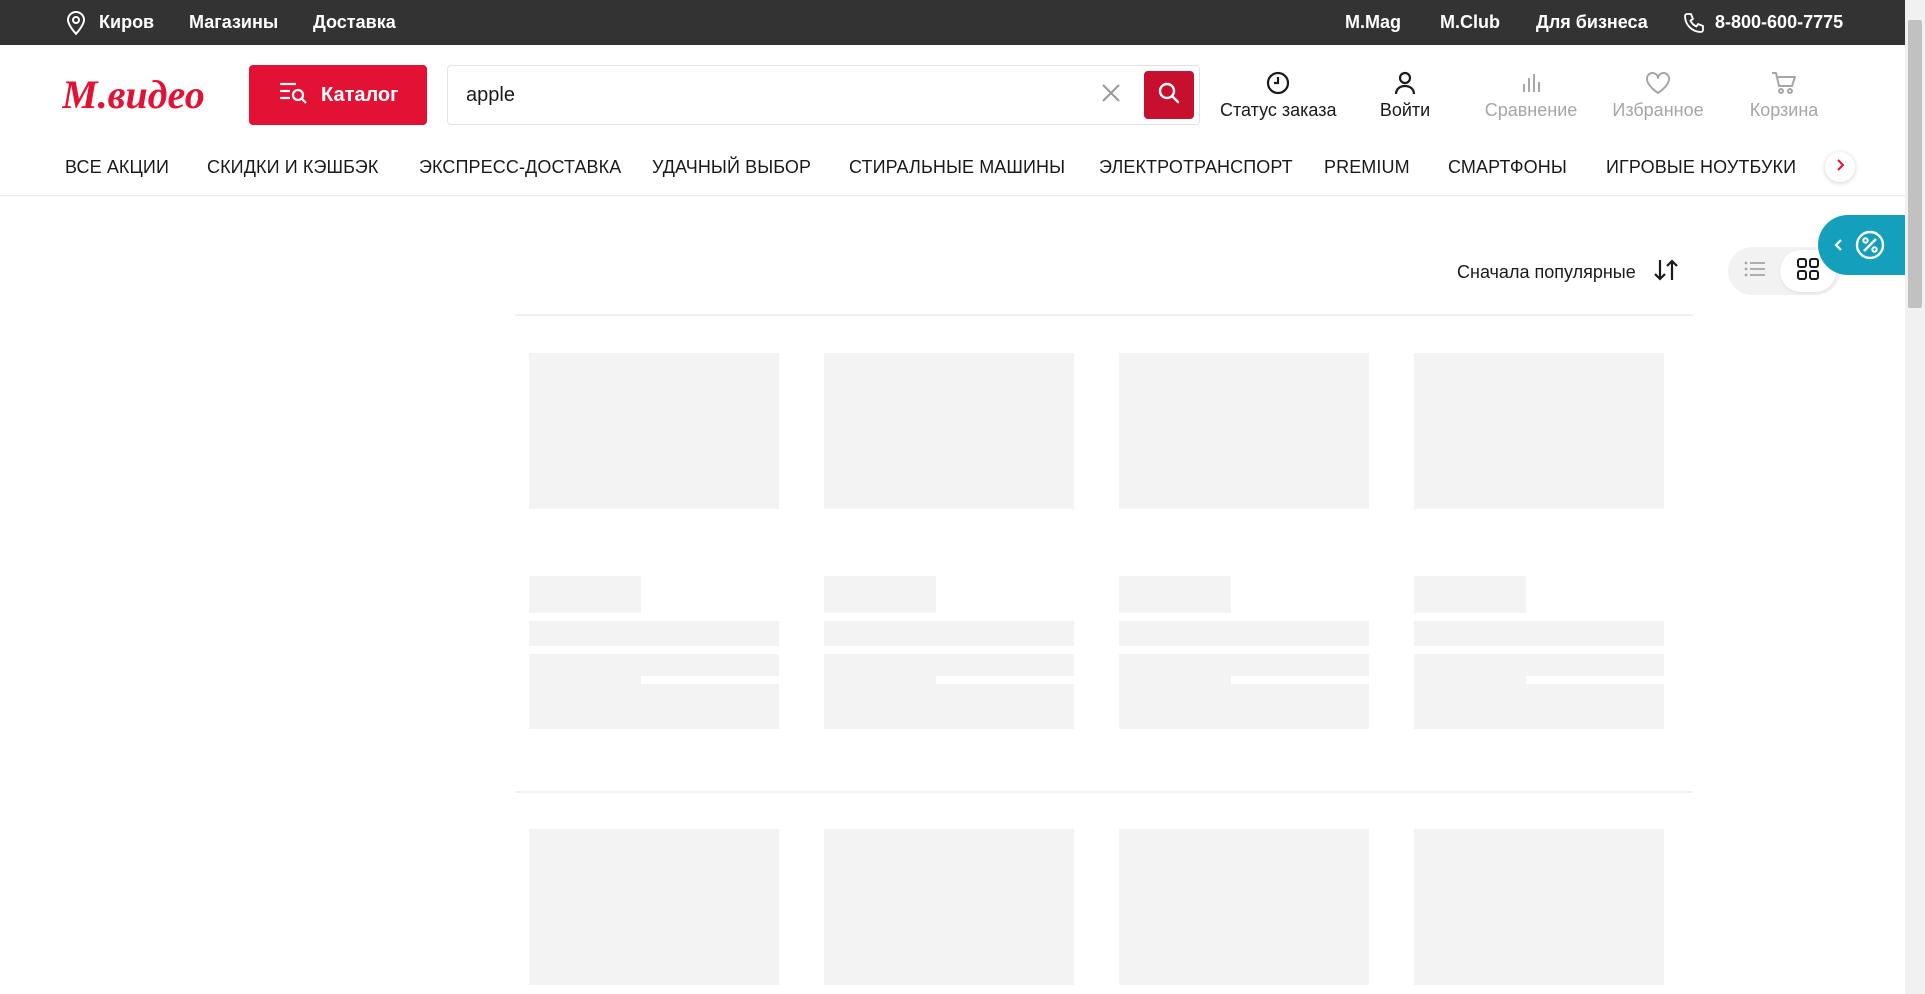 The height and width of the screenshot is (994, 1925). I want to click on search-box, so click(823, 95).